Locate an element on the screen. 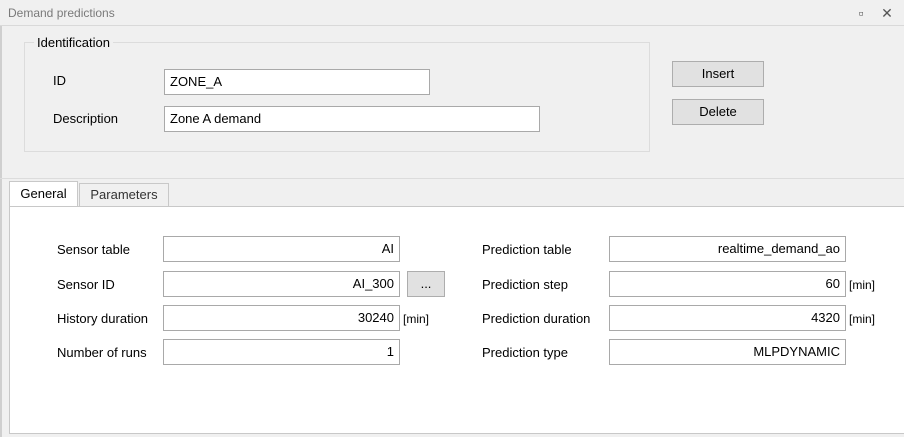  description-label: Description is located at coordinates (86, 118).